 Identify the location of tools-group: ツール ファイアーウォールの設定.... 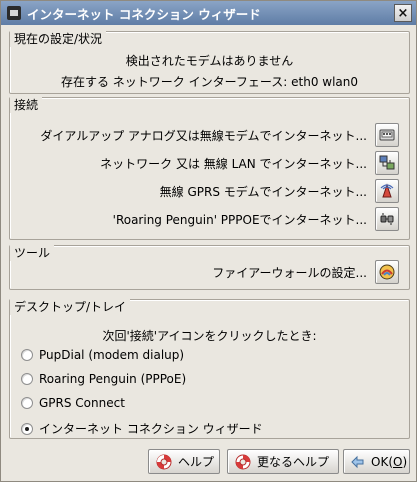
(209, 267).